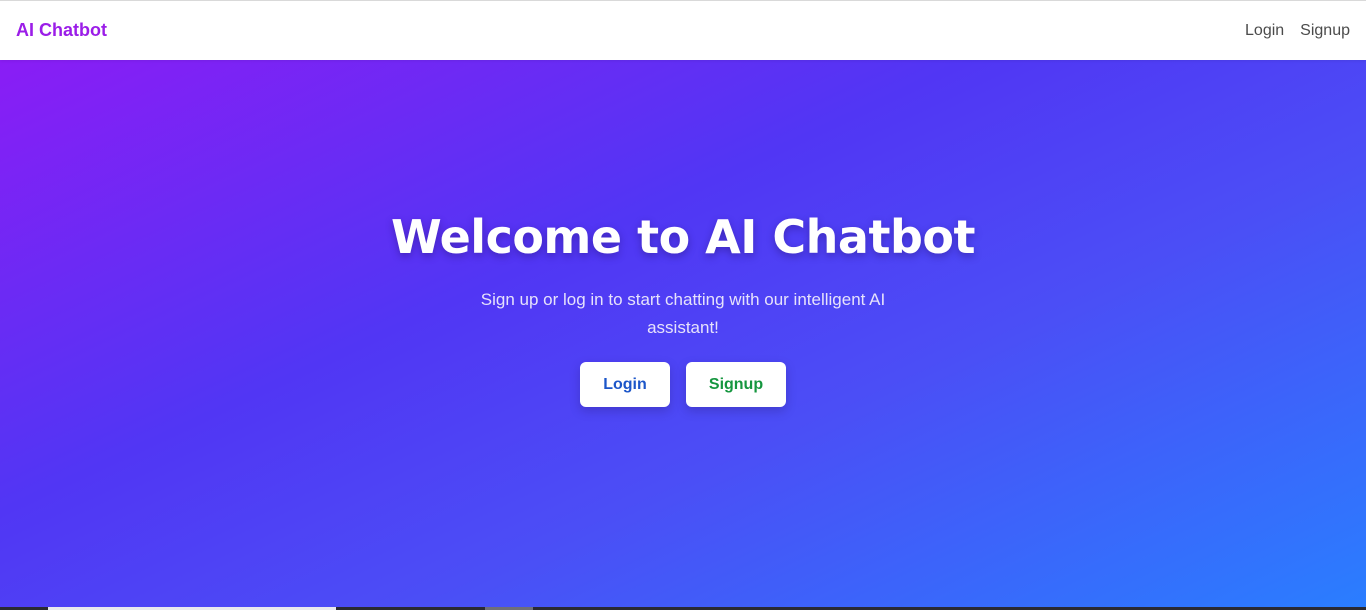  Describe the element at coordinates (683, 384) in the screenshot. I see `hero-button-group: Login Signup` at that location.